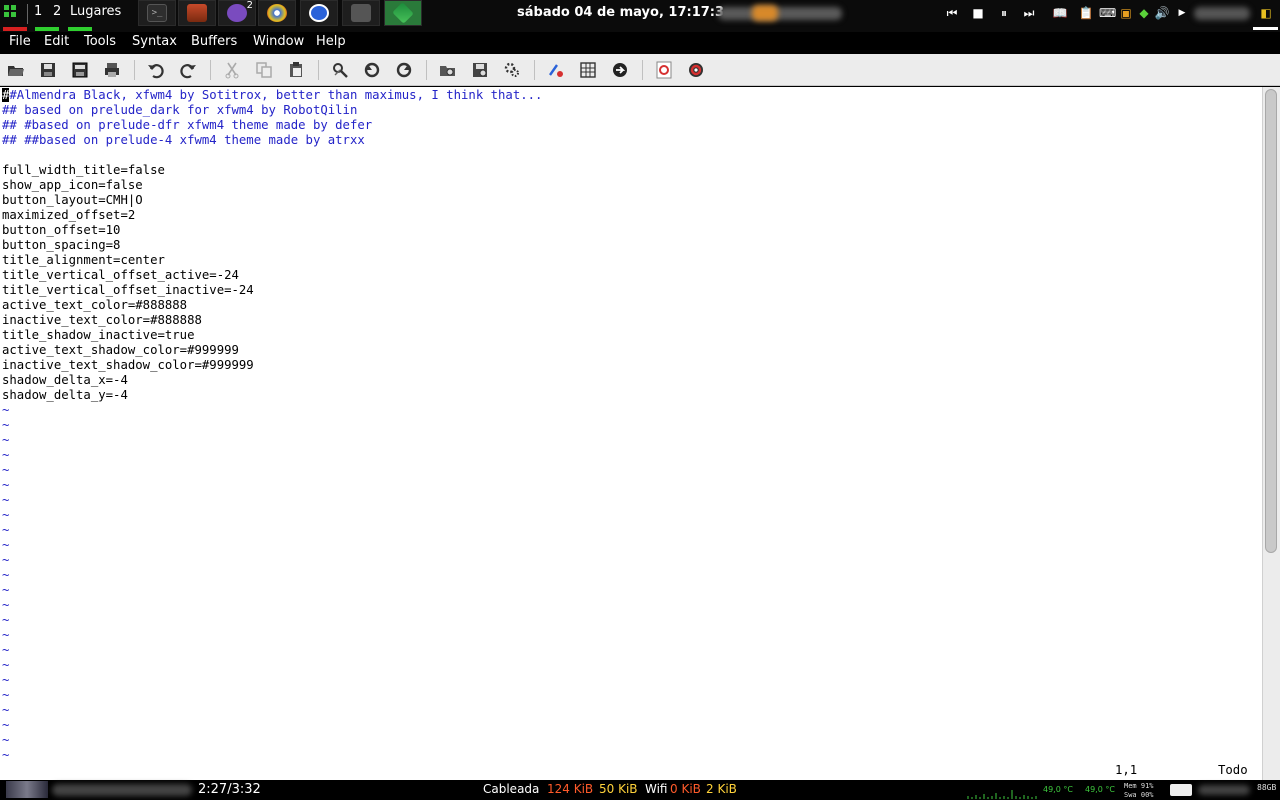 This screenshot has height=800, width=1280. What do you see at coordinates (620, 12) in the screenshot?
I see `clock: sábado 04 de mayo, 17:17:3` at bounding box center [620, 12].